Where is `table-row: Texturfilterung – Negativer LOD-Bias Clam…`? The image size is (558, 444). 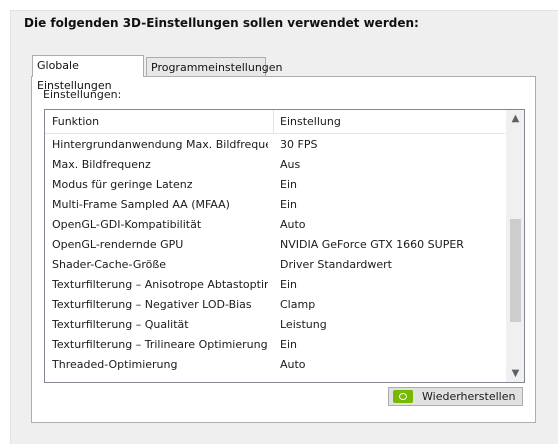 table-row: Texturfilterung – Negativer LOD-Bias Clam… is located at coordinates (275, 304).